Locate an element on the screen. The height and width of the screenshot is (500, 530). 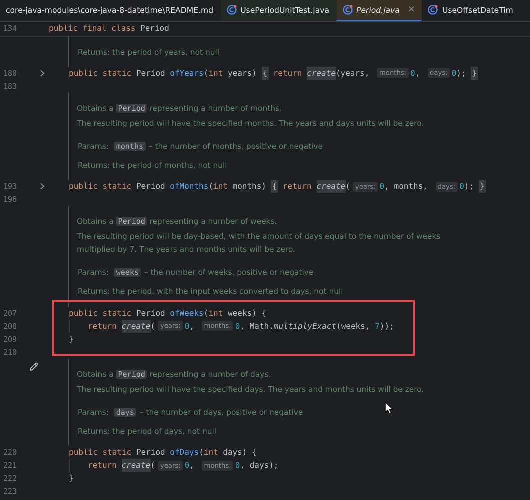
mouse-pointer-icon is located at coordinates (389, 408).